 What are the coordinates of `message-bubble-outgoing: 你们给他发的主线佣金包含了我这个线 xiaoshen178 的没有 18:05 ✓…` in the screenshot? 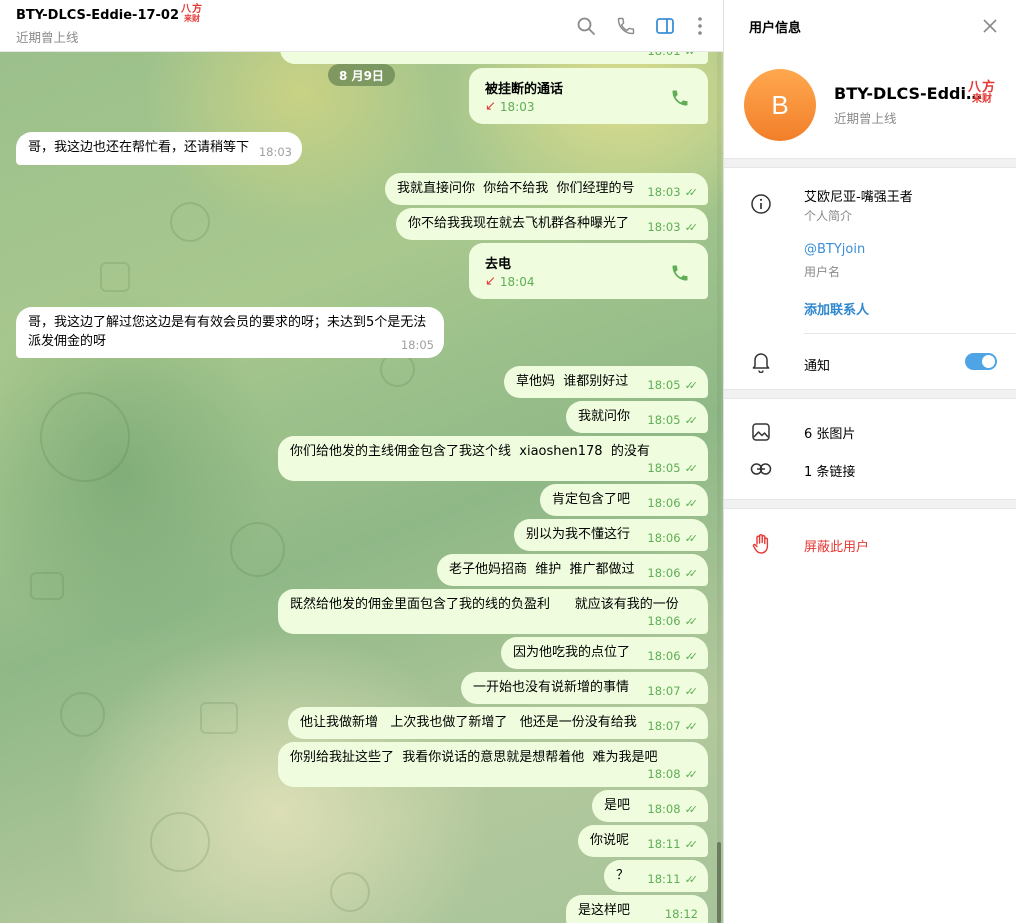 It's located at (493, 458).